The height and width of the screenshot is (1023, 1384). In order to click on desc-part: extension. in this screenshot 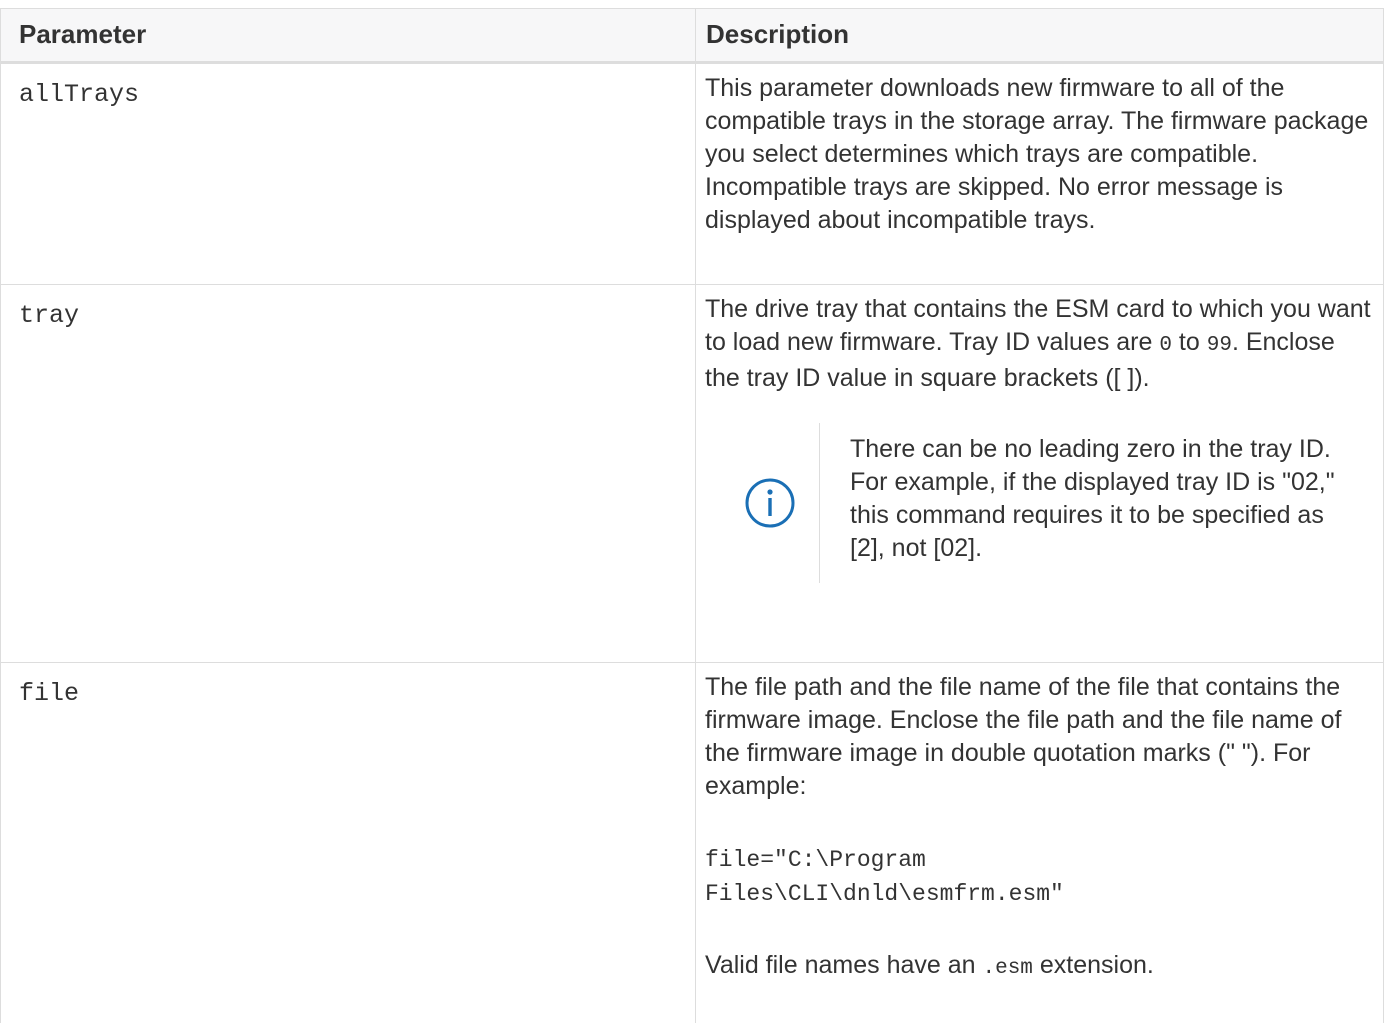, I will do `click(1093, 965)`.